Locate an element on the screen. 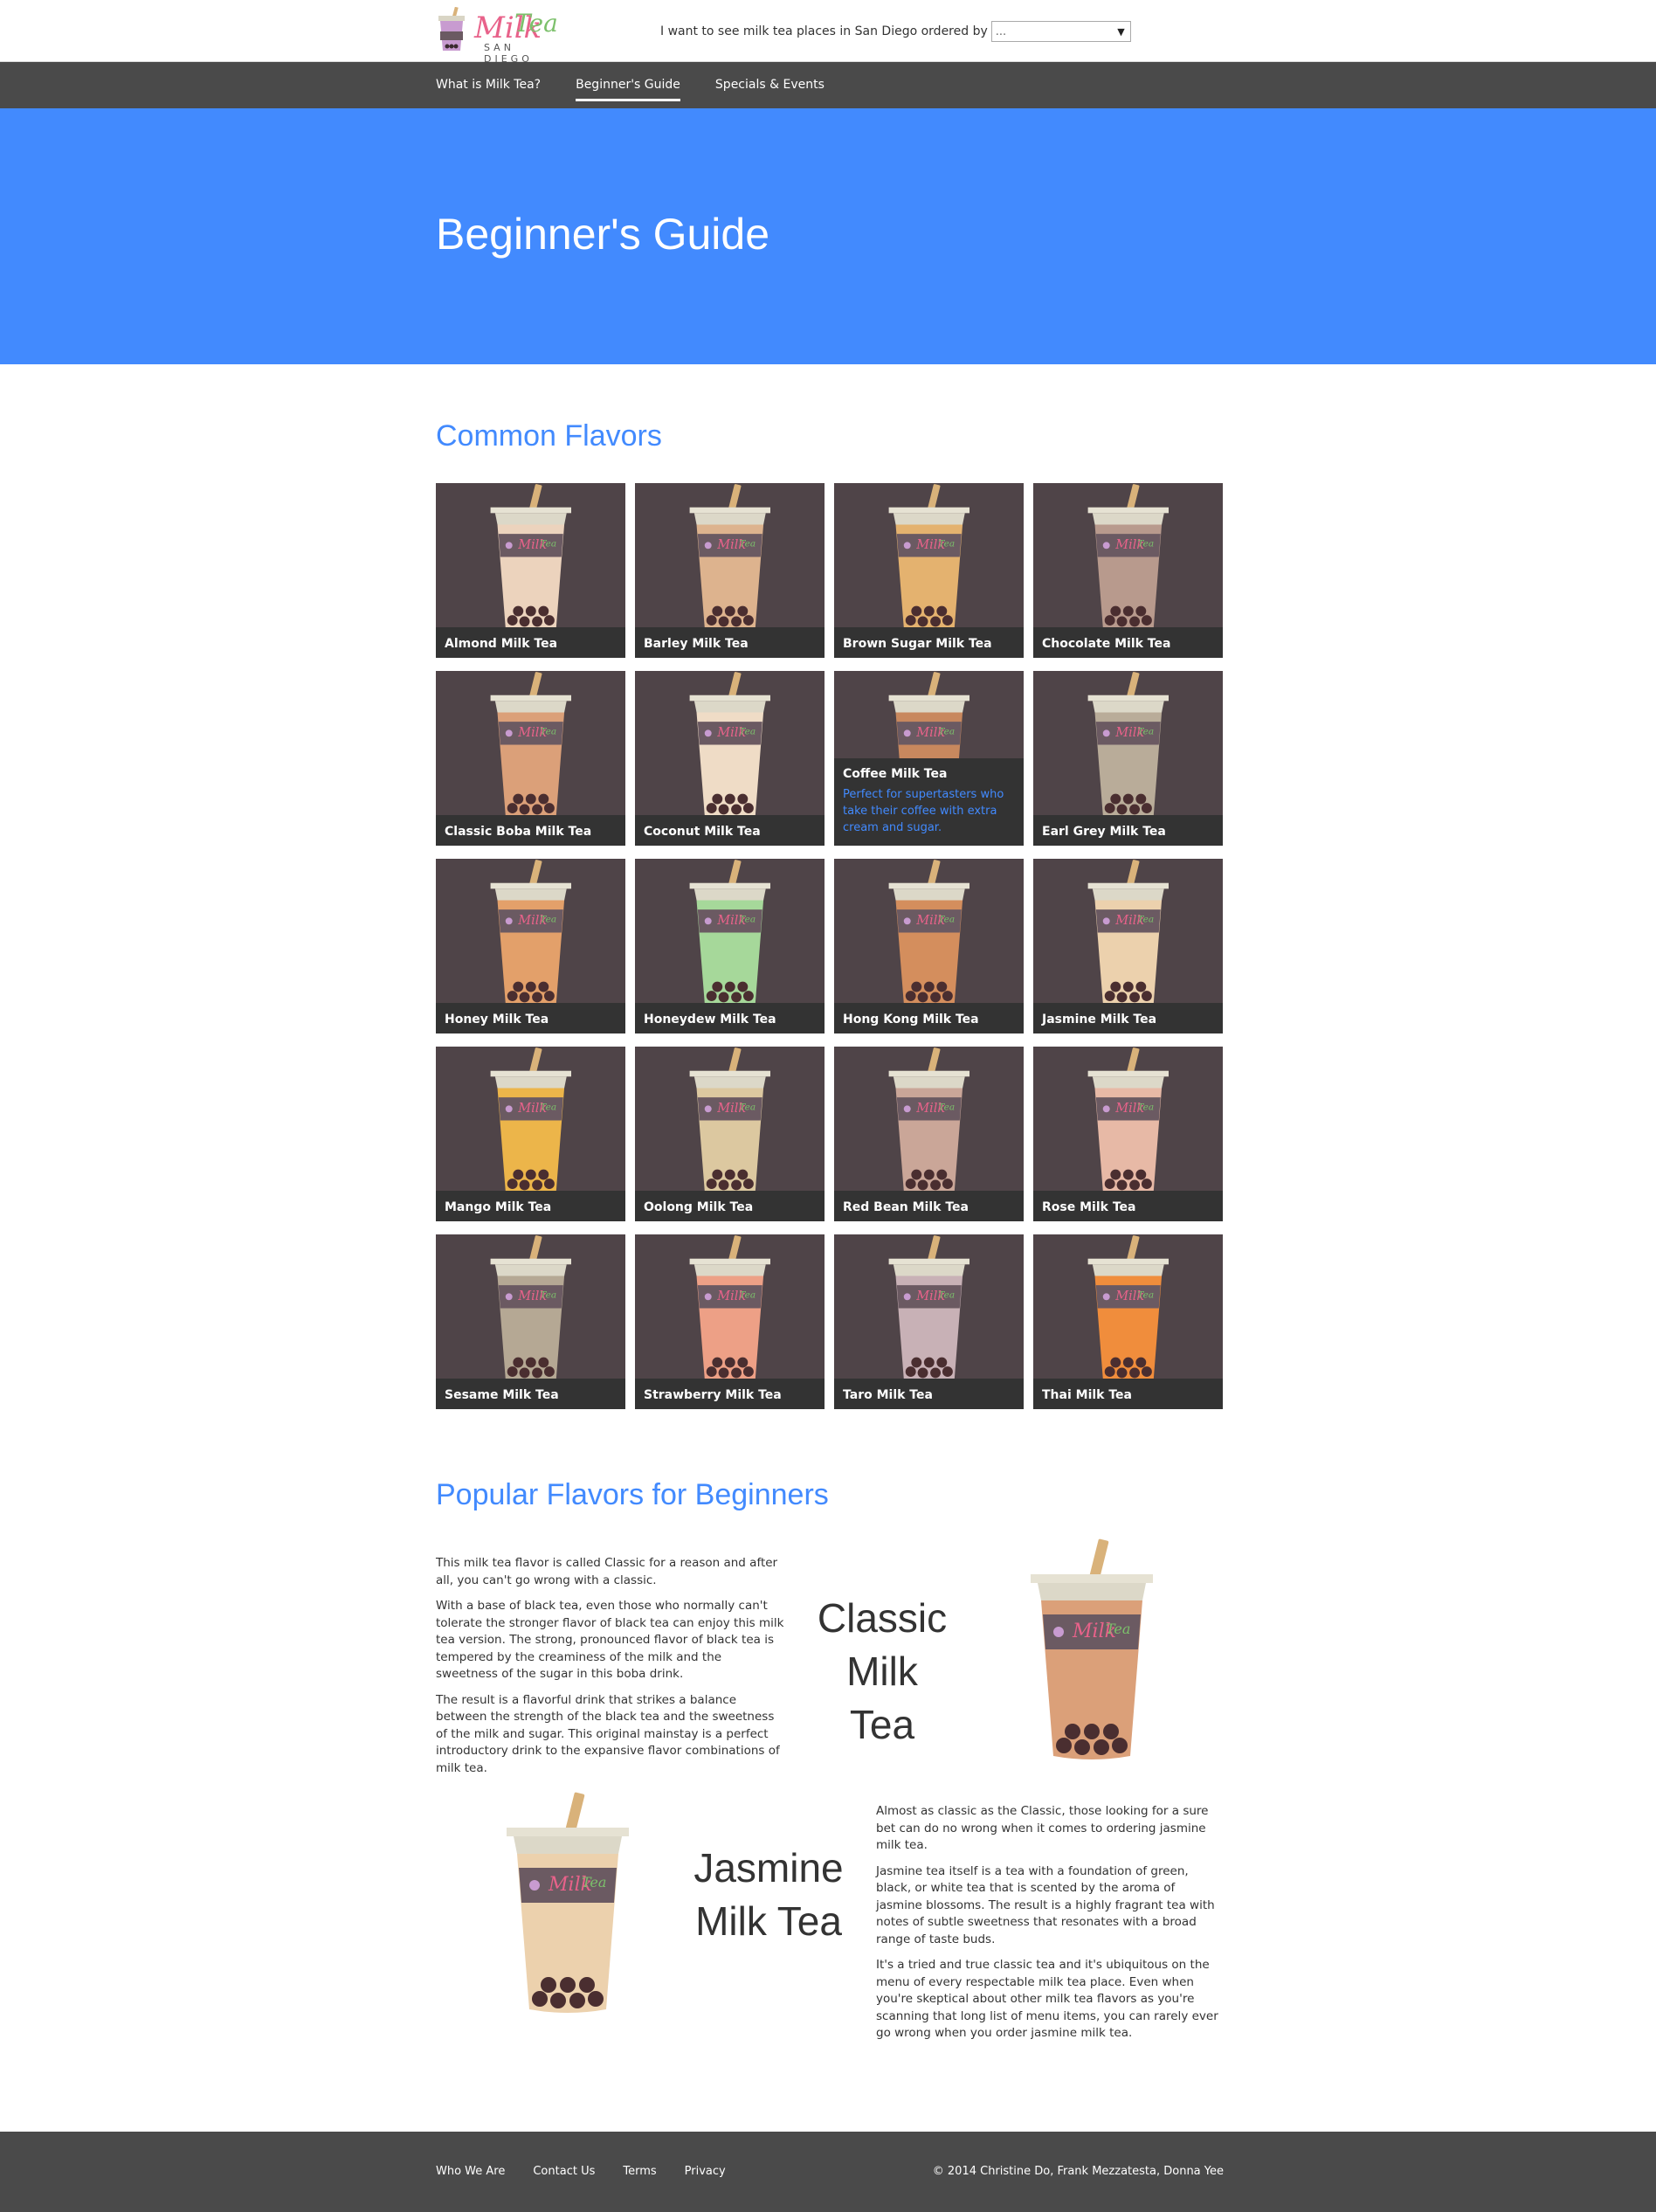  flavor-tile: Milk Tea Honey Milk Tea is located at coordinates (530, 946).